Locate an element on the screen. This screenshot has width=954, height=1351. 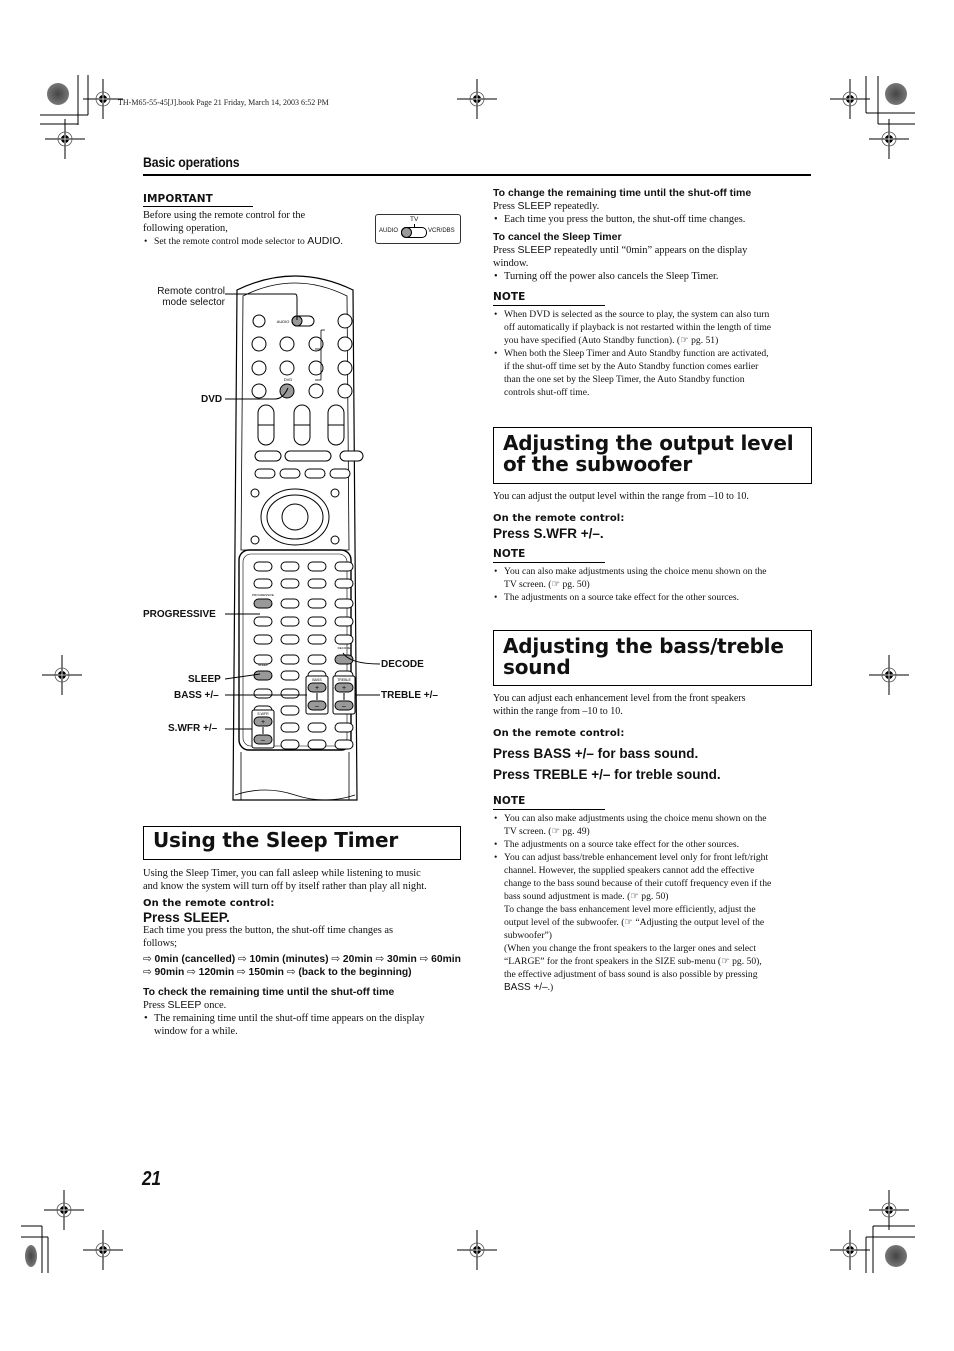
bass-treble-title-line: Adjusting the bass/treble is located at coordinates (643, 646).